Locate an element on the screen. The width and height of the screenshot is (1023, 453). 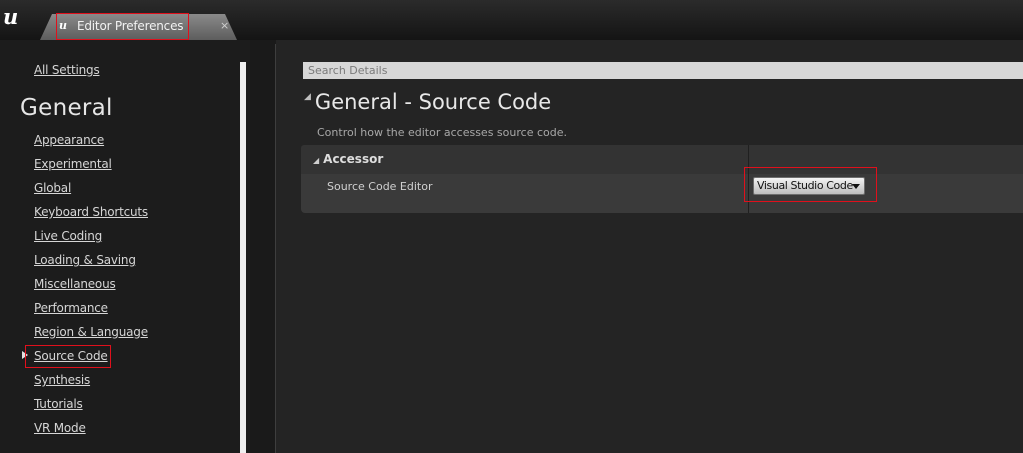
tab-close-icon: × is located at coordinates (224, 25).